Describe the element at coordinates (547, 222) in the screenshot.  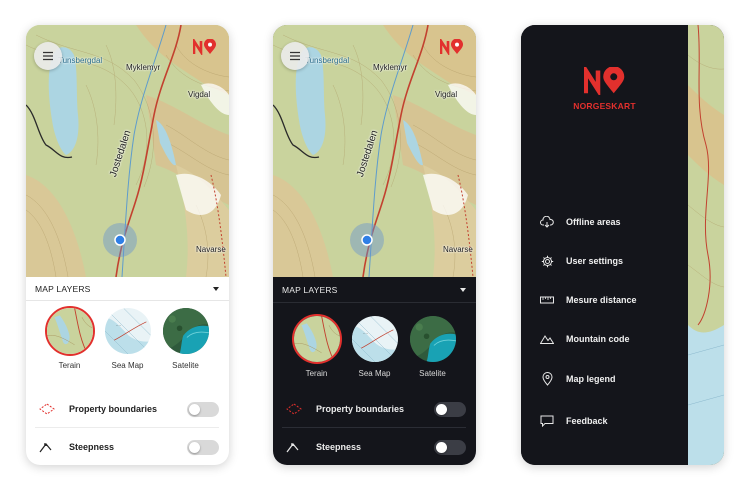
I see `cloud-download-icon` at that location.